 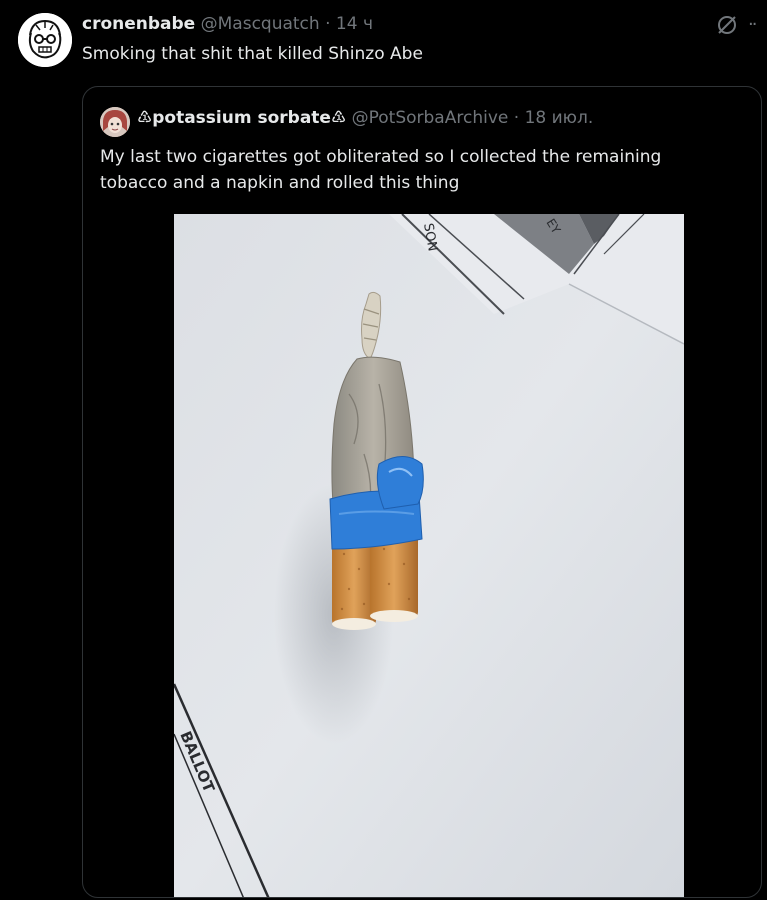 I want to click on author-avatar, so click(x=45, y=40).